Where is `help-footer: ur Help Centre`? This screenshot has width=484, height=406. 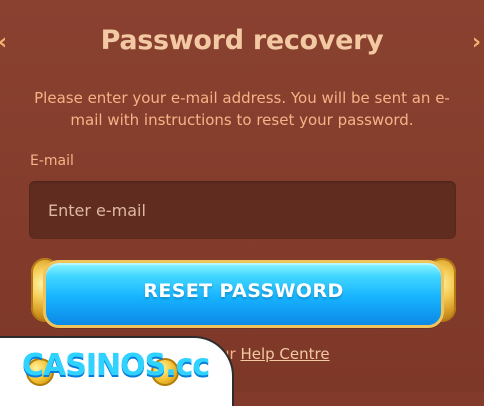 help-footer: ur Help Centre is located at coordinates (275, 354).